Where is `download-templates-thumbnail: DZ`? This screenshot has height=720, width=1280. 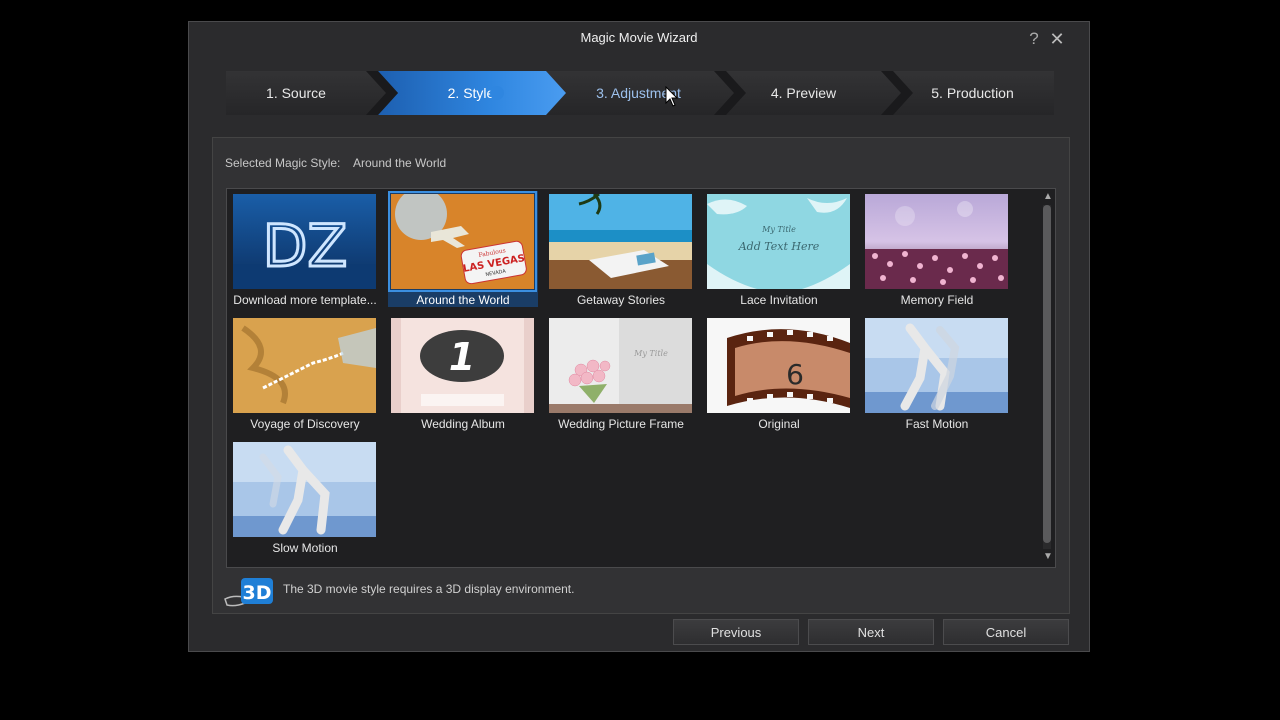
download-templates-thumbnail: DZ is located at coordinates (304, 241).